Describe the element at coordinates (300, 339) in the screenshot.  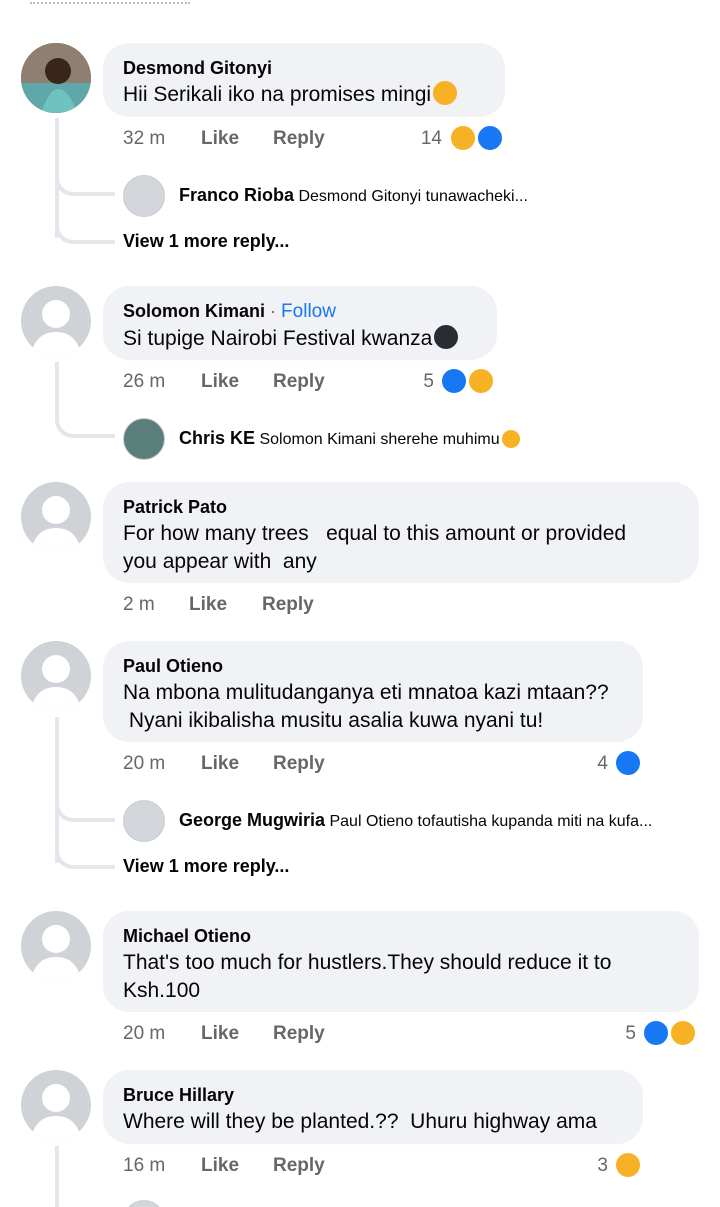
I see `comment-text: Si tupige Nairobi Festival kwanza` at that location.